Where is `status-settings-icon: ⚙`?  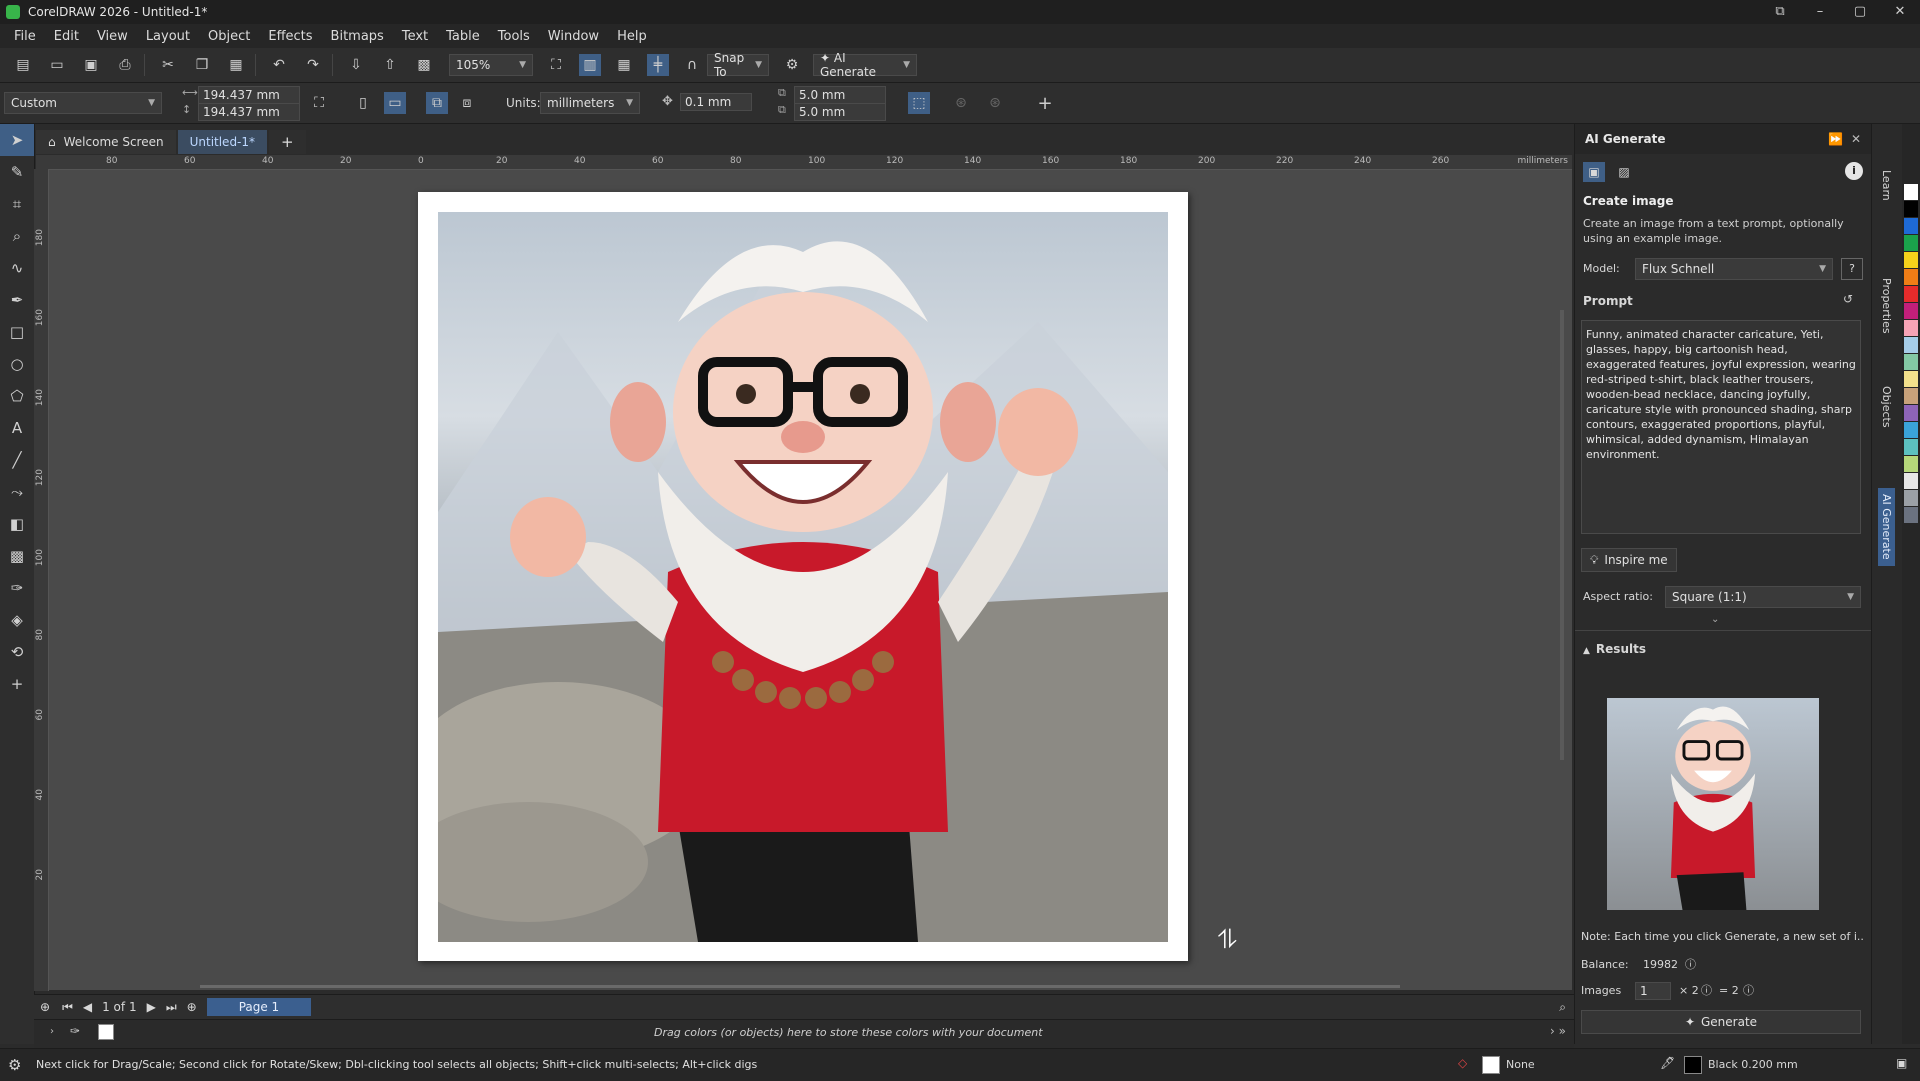
status-settings-icon: ⚙ is located at coordinates (14, 1065).